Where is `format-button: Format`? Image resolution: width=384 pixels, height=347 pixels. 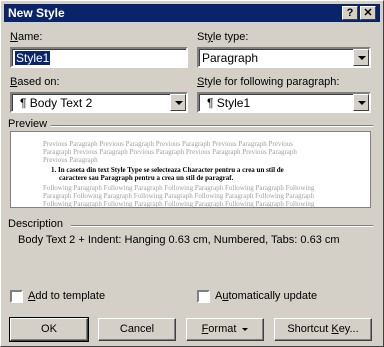
format-button: Format is located at coordinates (225, 329).